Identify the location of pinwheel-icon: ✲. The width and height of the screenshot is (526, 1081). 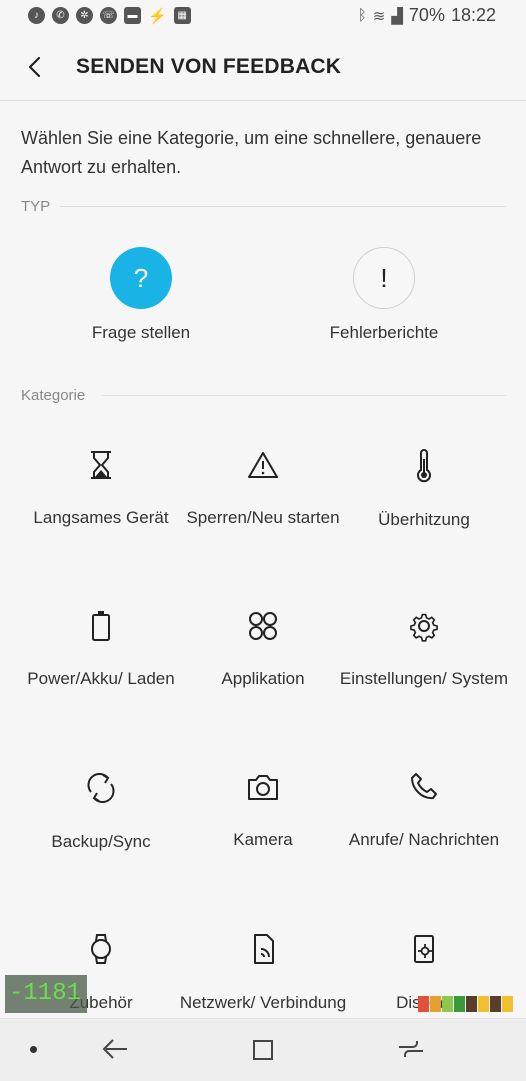
(84, 15).